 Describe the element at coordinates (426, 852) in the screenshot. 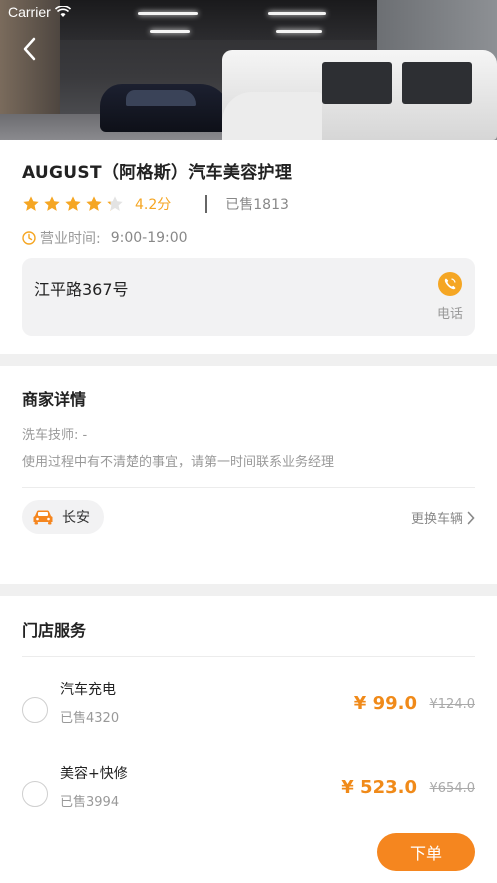

I see `order-button: 下单` at that location.